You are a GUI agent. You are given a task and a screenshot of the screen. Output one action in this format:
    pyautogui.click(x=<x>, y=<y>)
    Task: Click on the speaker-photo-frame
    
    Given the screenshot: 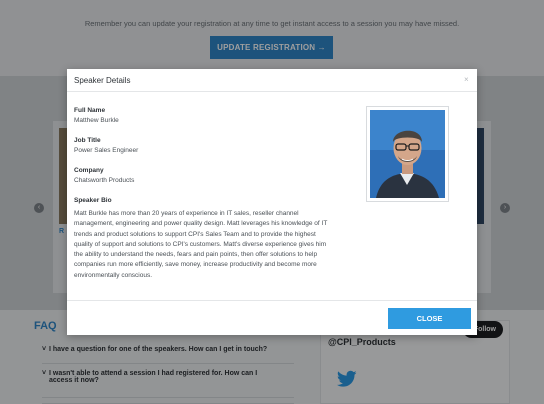 What is the action you would take?
    pyautogui.click(x=407, y=154)
    